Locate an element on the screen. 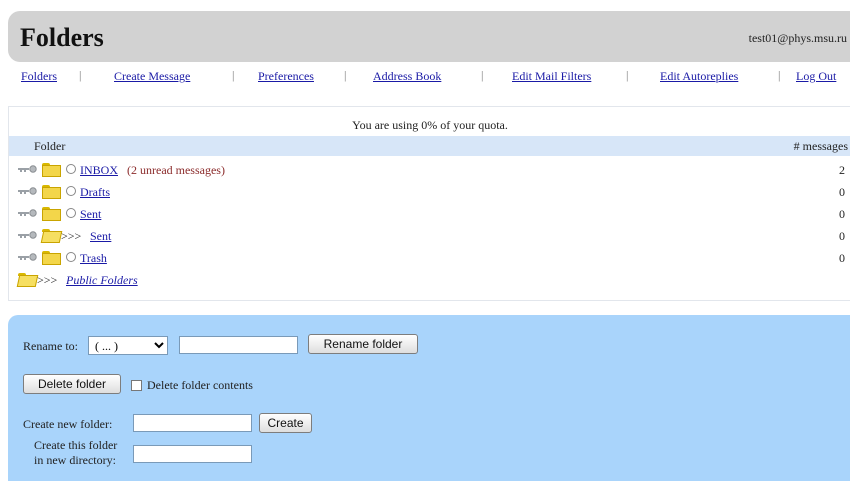 Image resolution: width=850 pixels, height=481 pixels. folder-link-public-folders: Public Folders is located at coordinates (102, 280).